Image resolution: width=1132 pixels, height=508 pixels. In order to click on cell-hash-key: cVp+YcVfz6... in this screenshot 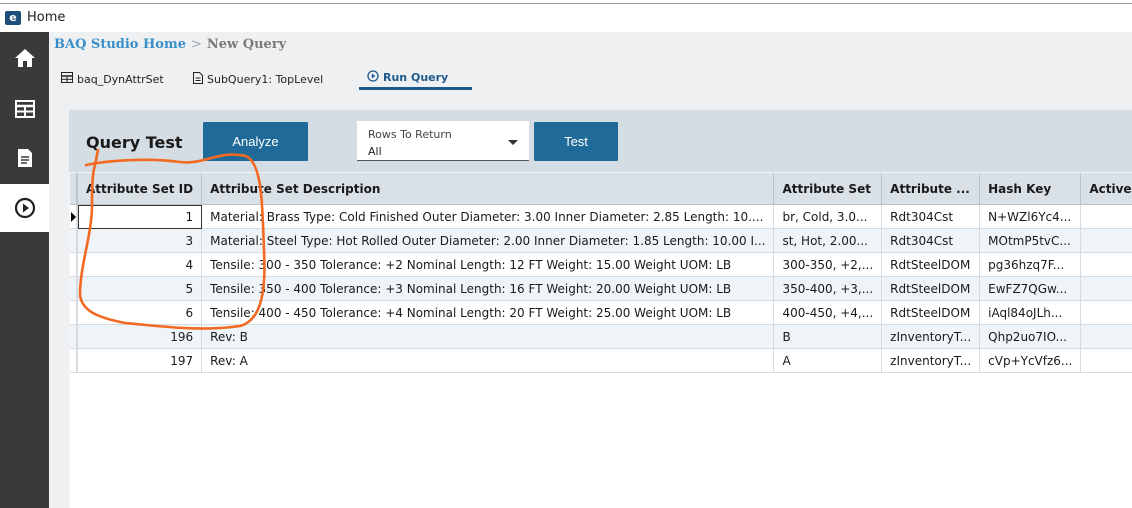, I will do `click(1030, 360)`.